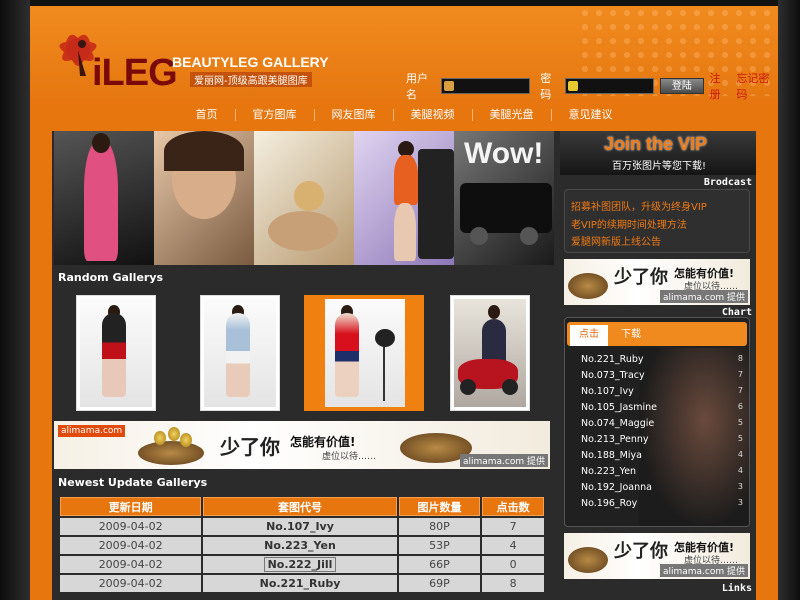  Describe the element at coordinates (133, 482) in the screenshot. I see `newest-galleries-title: Newest Update Gallerys` at that location.